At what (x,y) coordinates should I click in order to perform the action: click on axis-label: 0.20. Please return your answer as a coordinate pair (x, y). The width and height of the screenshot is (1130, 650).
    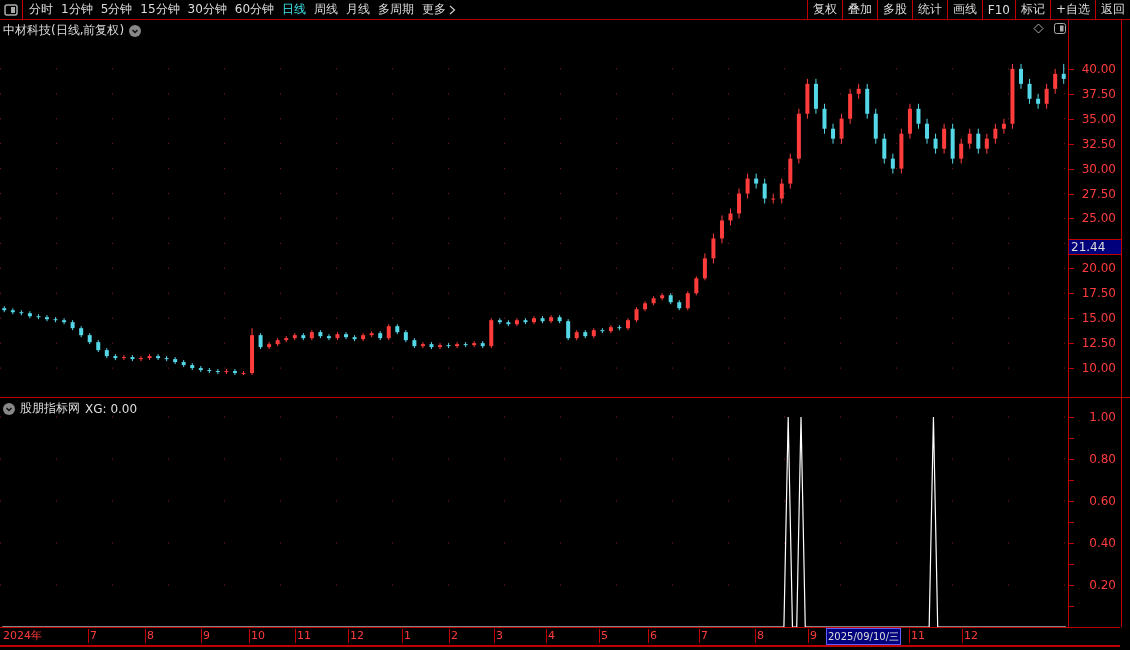
    Looking at the image, I should click on (1102, 585).